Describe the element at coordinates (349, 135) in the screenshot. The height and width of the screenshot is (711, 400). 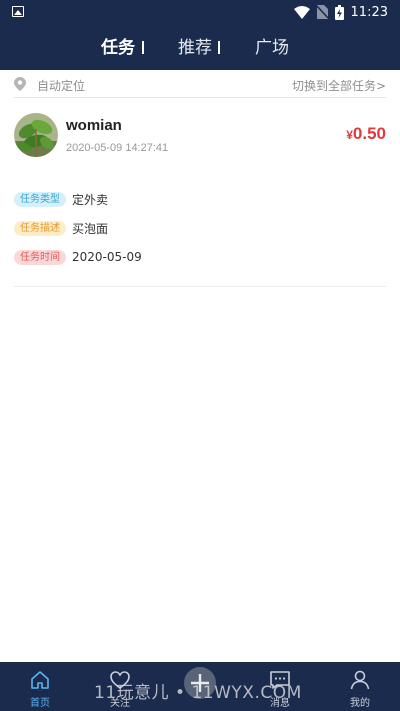
I see `currency-symbol: ¥` at that location.